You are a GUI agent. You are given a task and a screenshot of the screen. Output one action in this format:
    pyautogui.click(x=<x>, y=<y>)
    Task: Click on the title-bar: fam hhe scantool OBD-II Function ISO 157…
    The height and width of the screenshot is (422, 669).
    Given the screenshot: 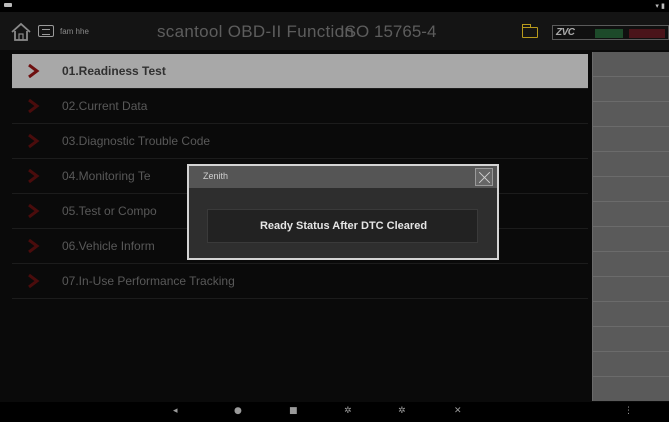 What is the action you would take?
    pyautogui.click(x=334, y=31)
    